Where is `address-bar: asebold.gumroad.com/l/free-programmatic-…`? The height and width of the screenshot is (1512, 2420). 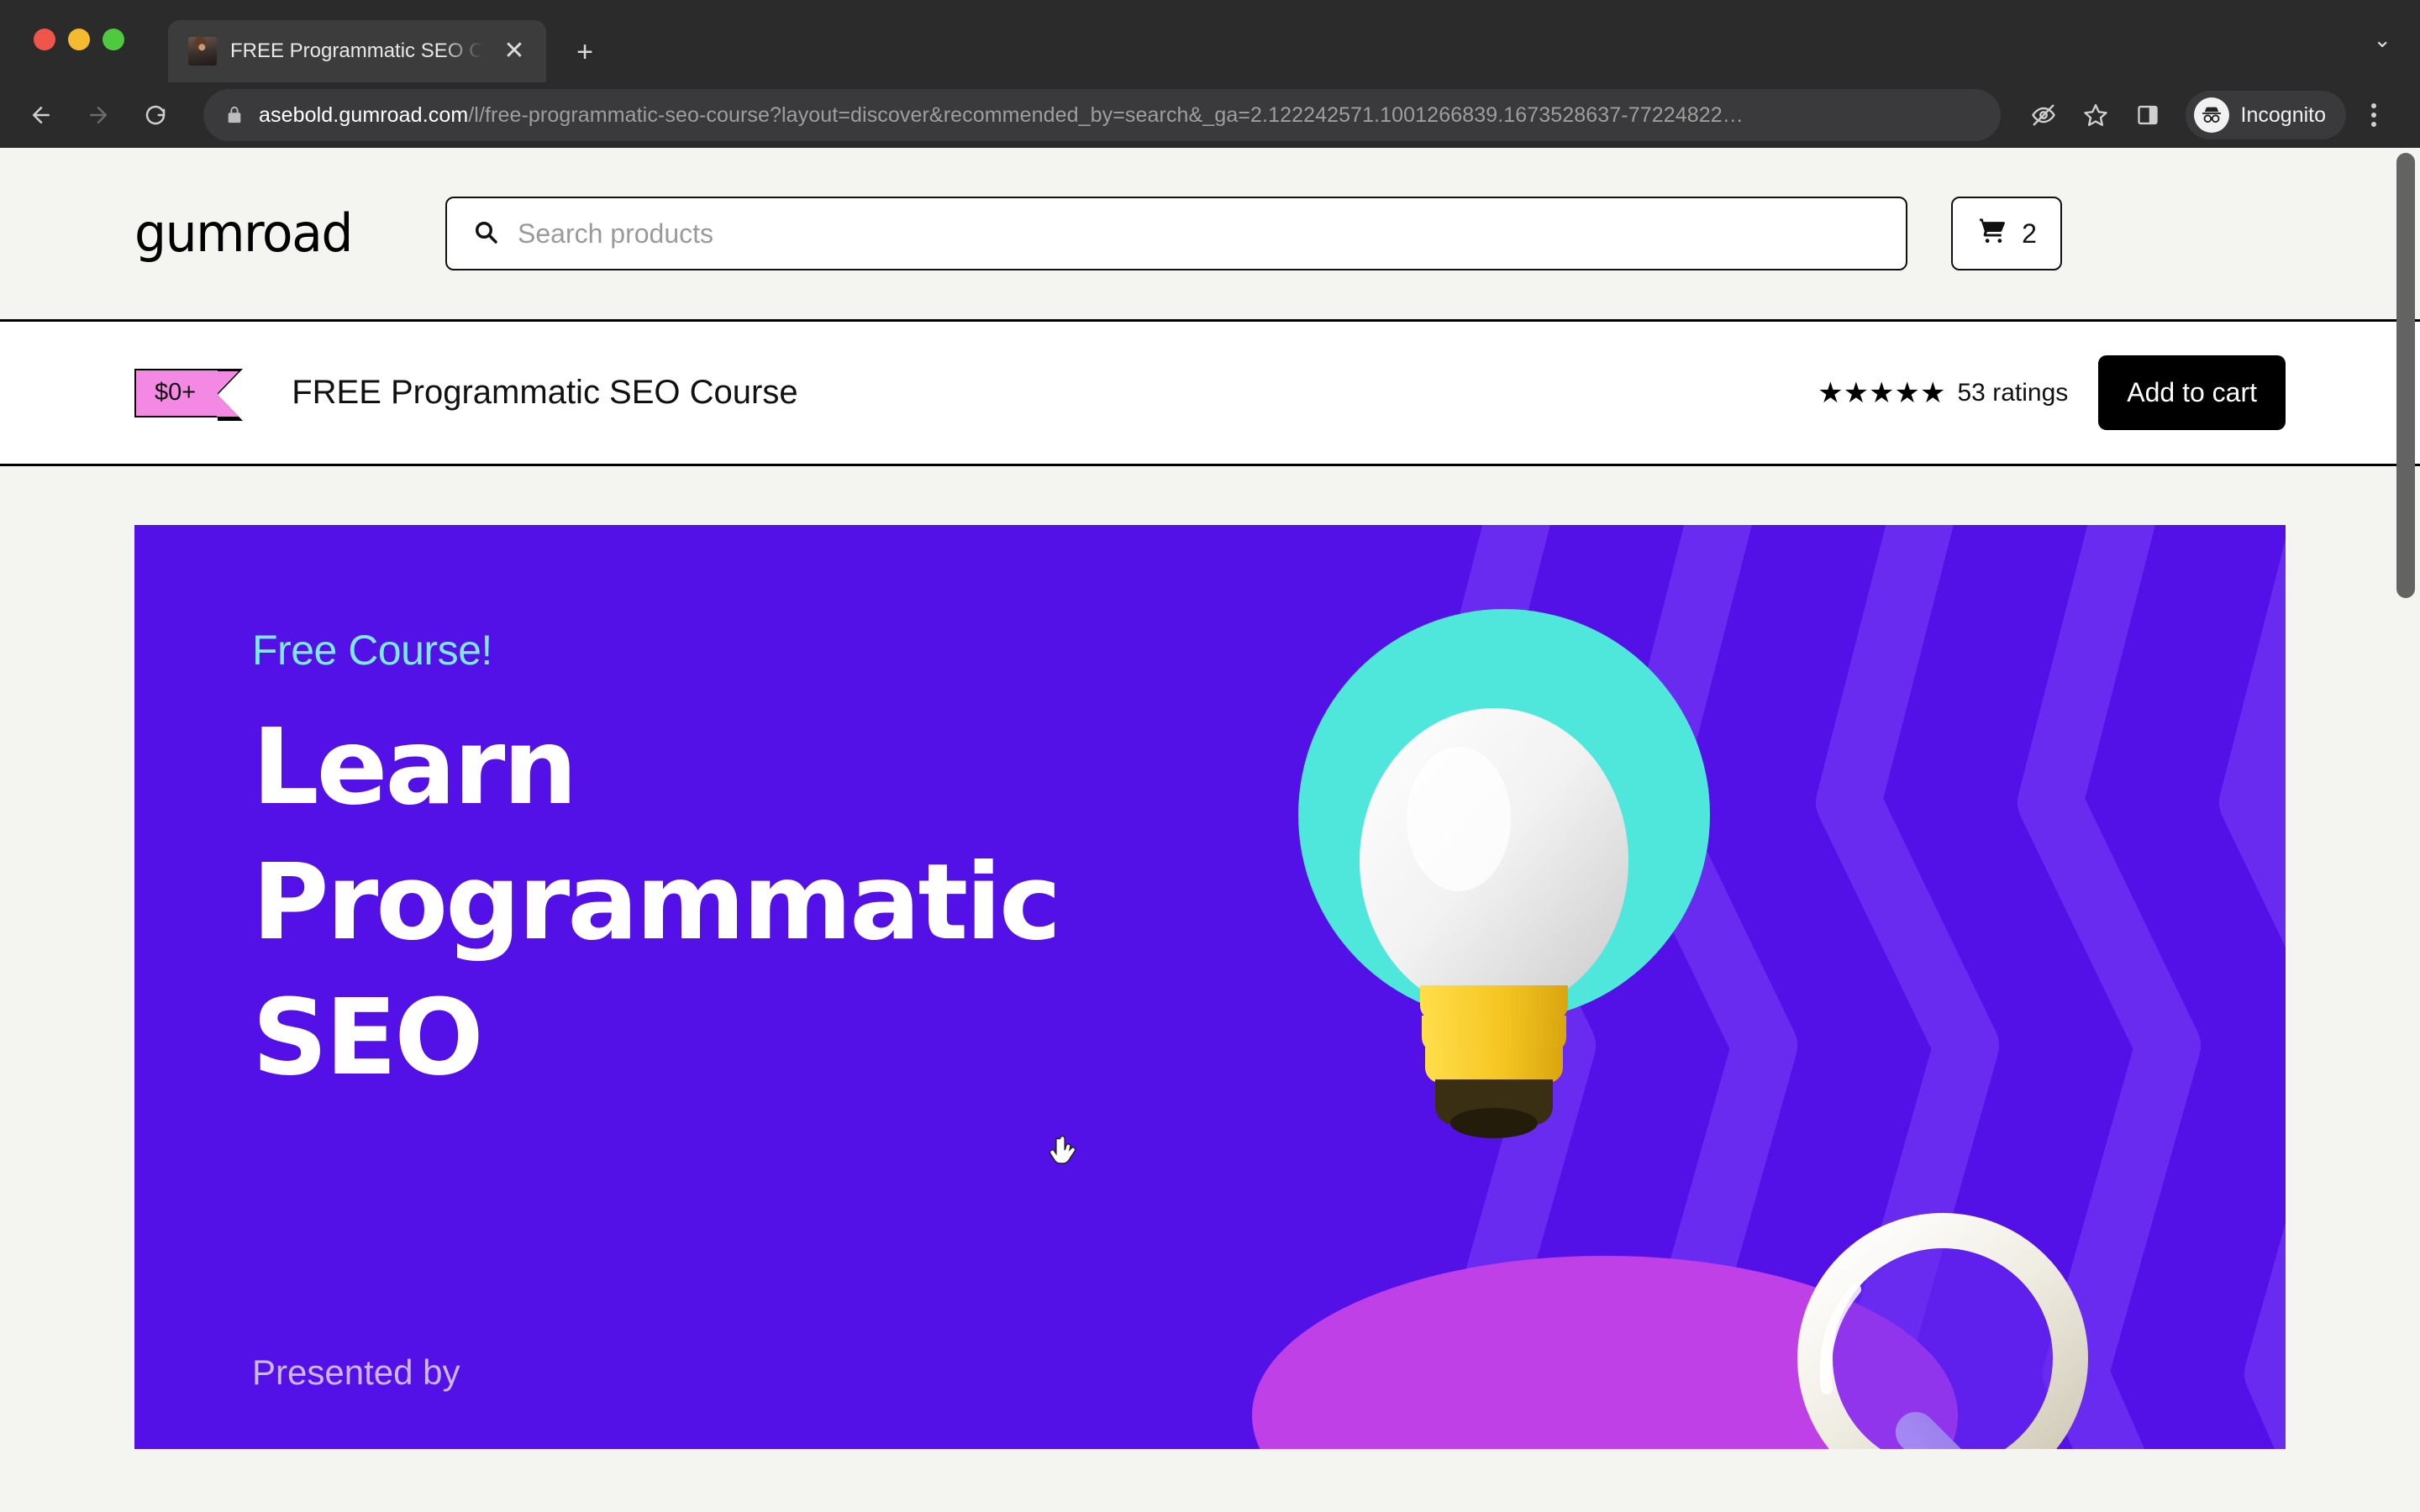 address-bar: asebold.gumroad.com/l/free-programmatic-… is located at coordinates (1102, 115).